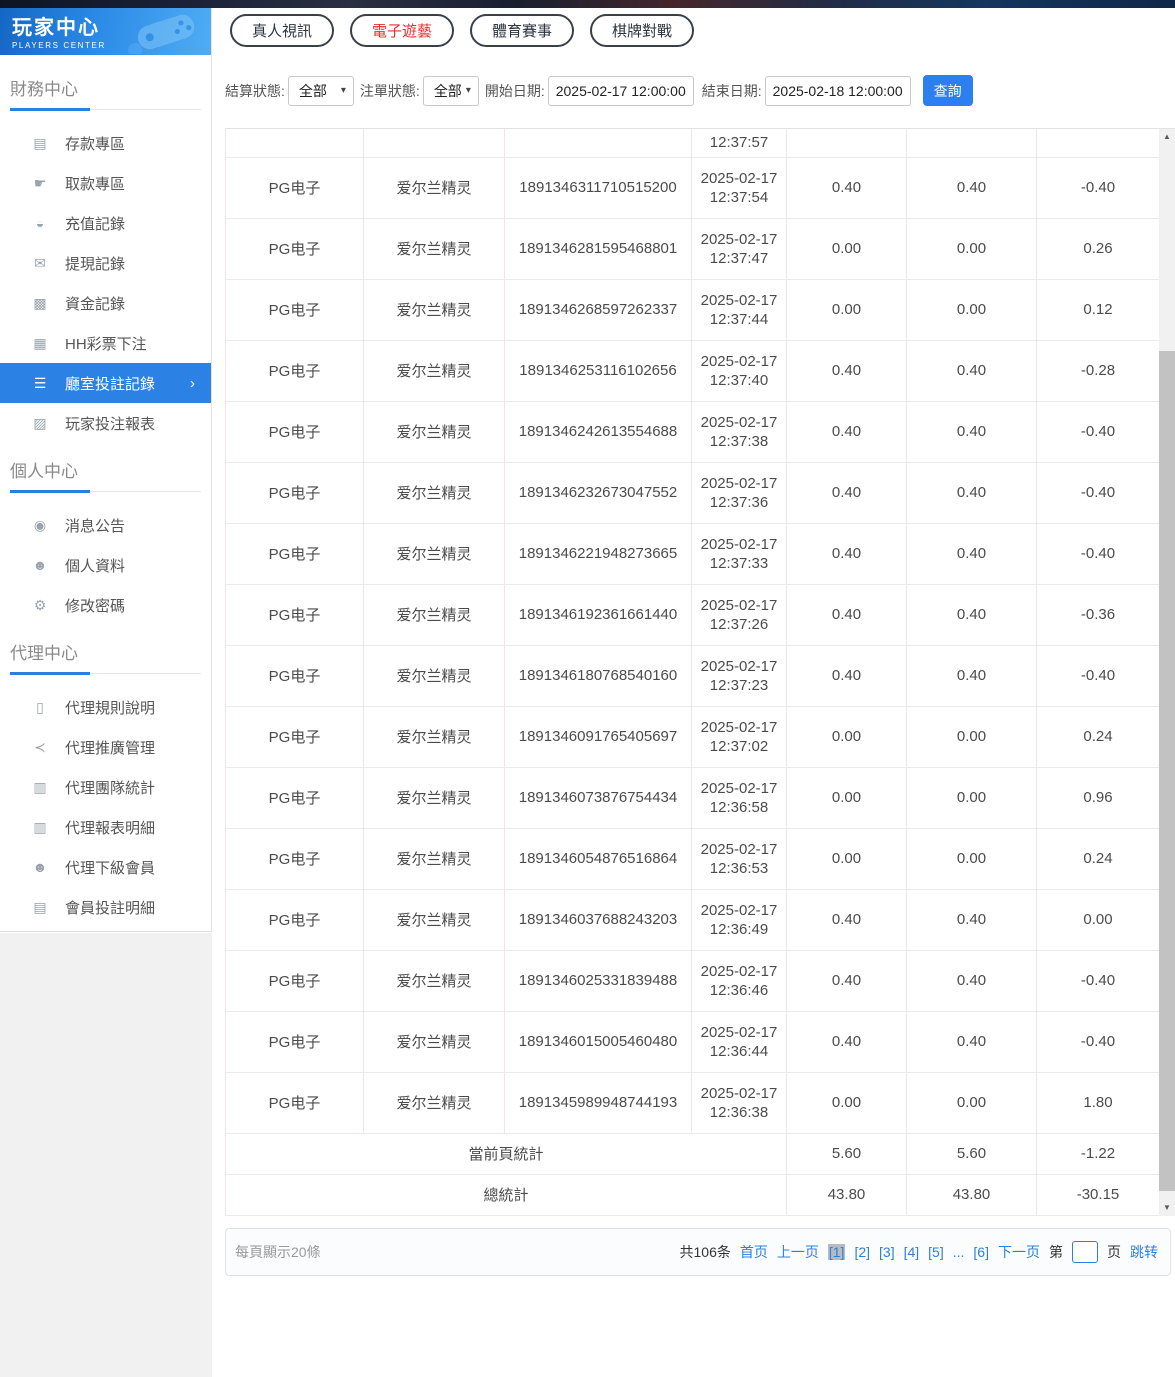  I want to click on summary-bet: 5.60, so click(846, 1154).